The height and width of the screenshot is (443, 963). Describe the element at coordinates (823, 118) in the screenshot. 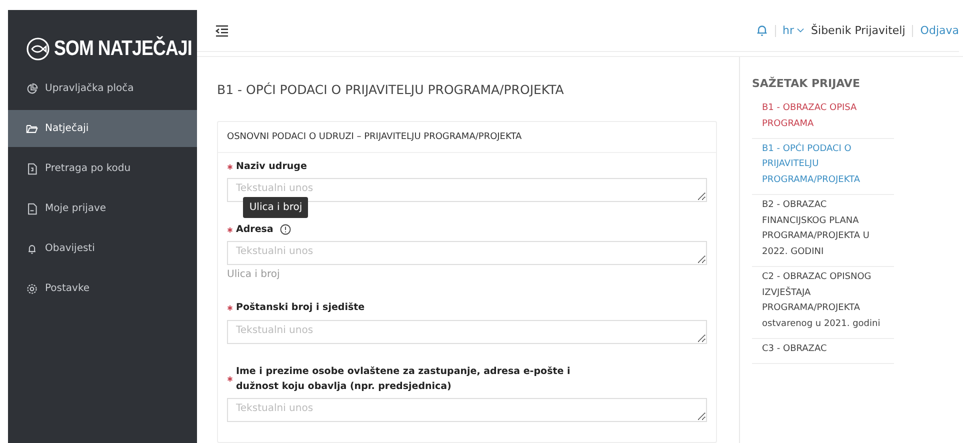

I see `summary-link: B1 - OBRAZAC OPISA PROGRAMA` at that location.